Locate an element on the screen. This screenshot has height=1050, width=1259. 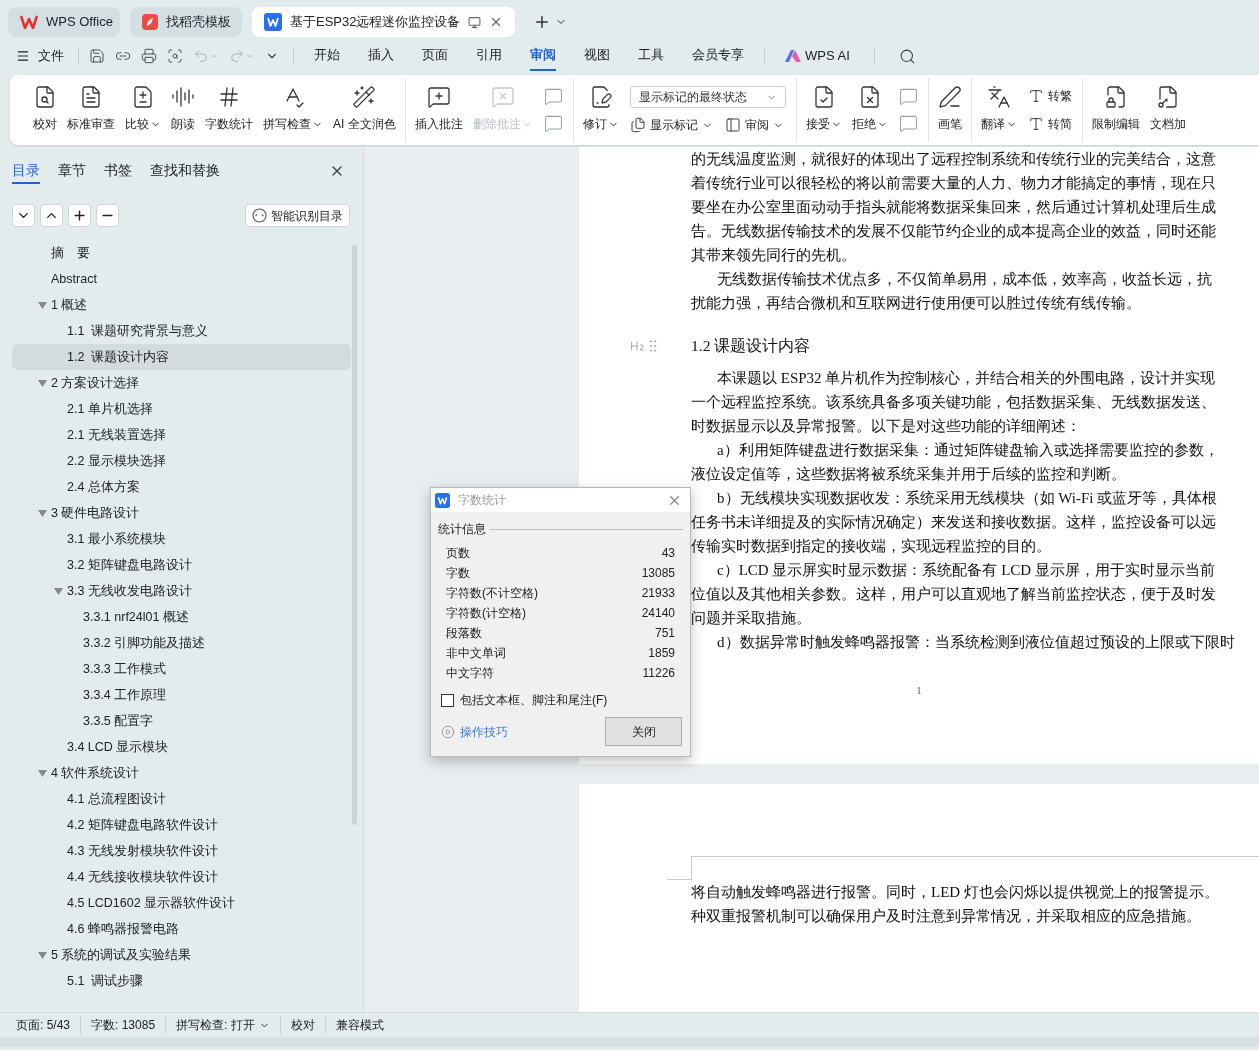
tips-link: 操作技巧 is located at coordinates (474, 731).